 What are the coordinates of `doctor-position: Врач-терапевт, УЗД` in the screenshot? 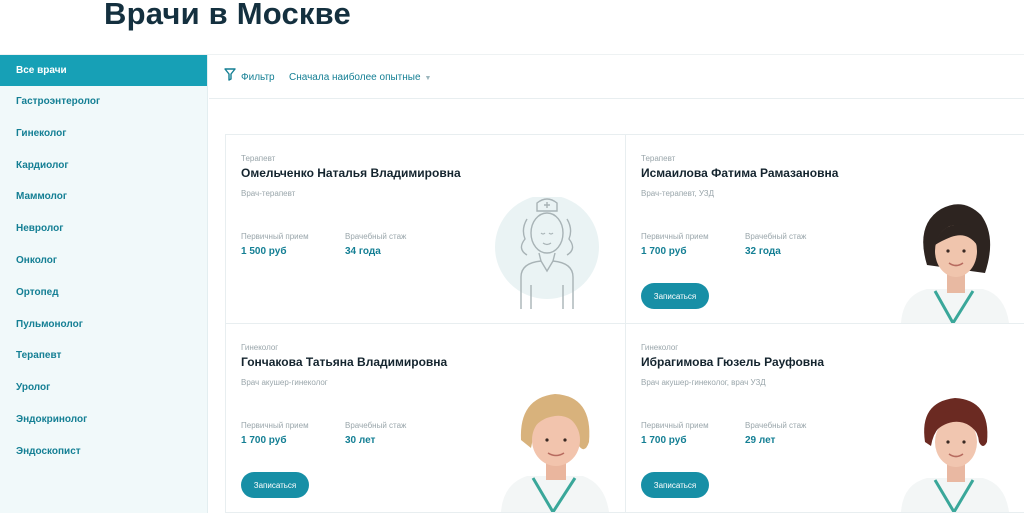 It's located at (678, 193).